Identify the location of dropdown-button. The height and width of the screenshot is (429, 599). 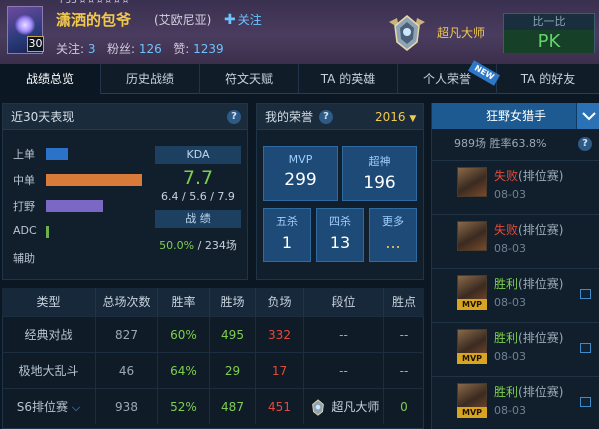
(587, 116).